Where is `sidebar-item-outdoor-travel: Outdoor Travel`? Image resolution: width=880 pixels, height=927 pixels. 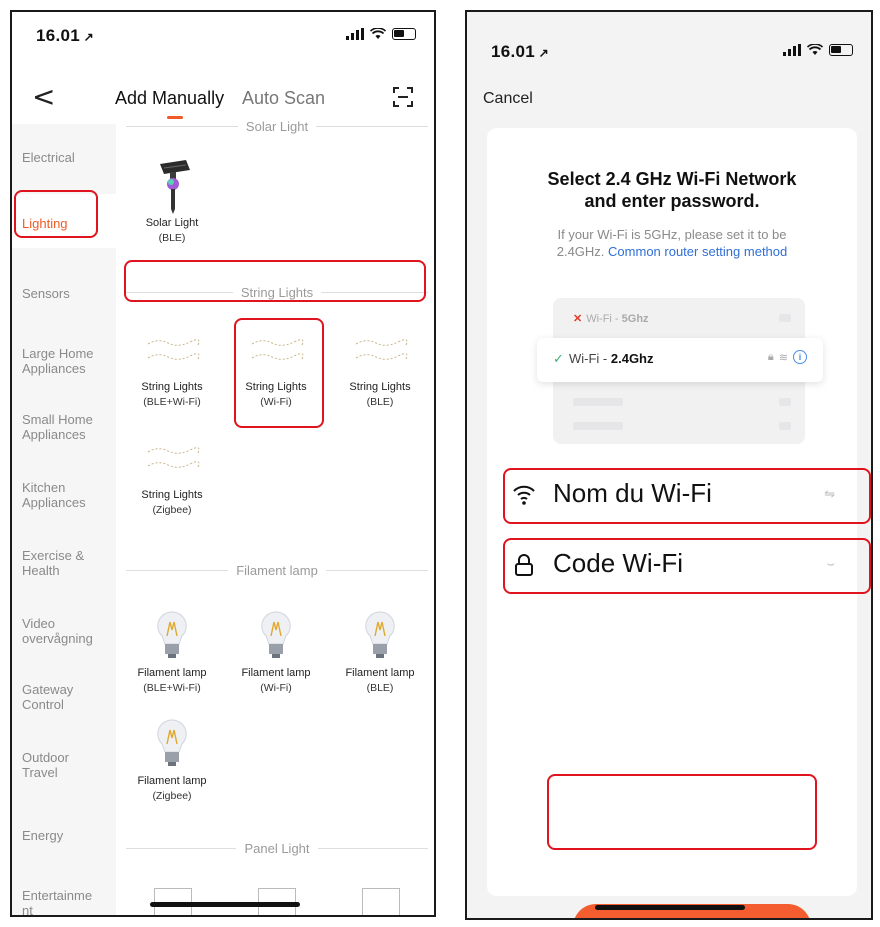
sidebar-item-outdoor-travel: Outdoor Travel is located at coordinates (52, 765).